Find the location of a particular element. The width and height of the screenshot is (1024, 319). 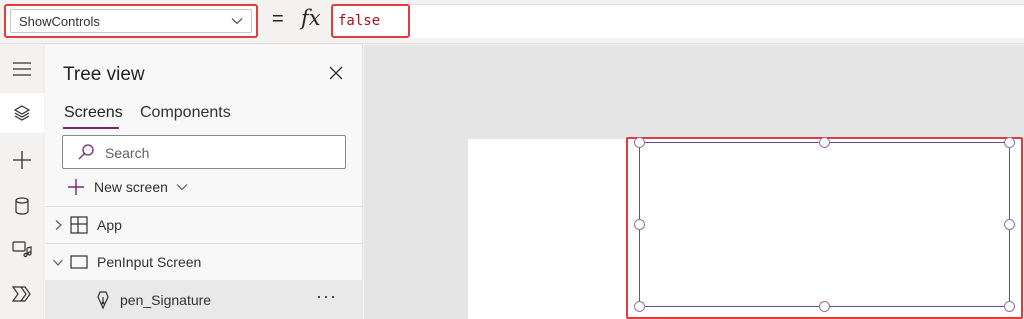

formula-value: false is located at coordinates (370, 21).